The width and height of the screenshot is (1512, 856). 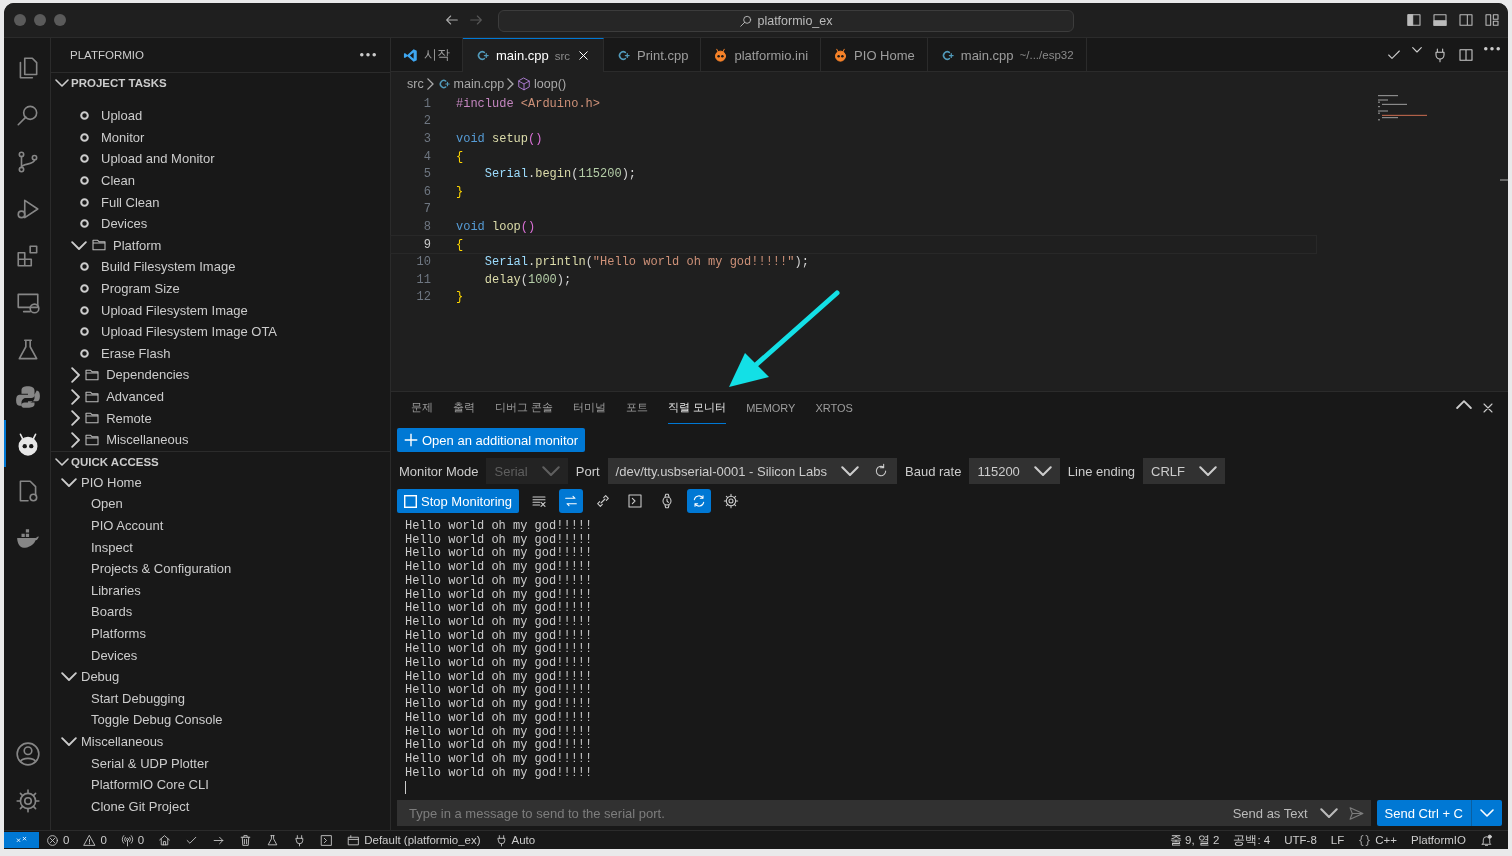 I want to click on tree-item: Serial & UDP Plotter, so click(x=220, y=763).